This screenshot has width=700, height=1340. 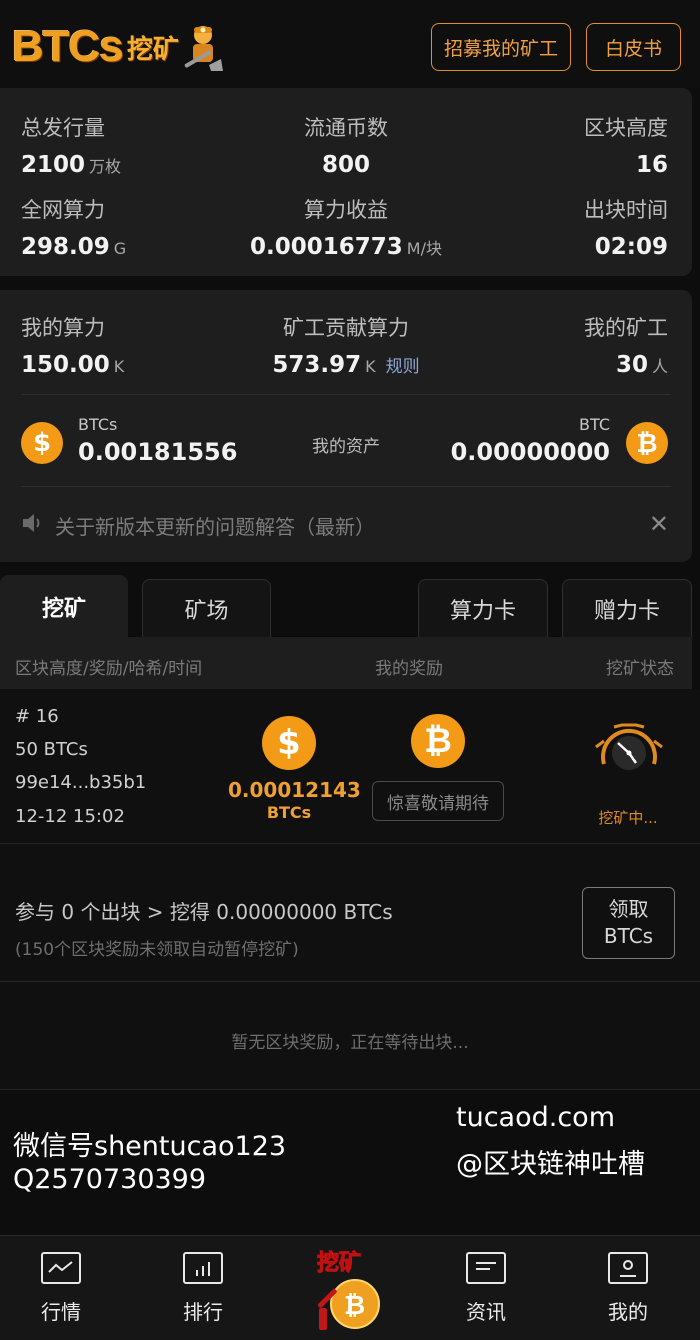 What do you see at coordinates (628, 909) in the screenshot?
I see `claim-button-line1: 领取` at bounding box center [628, 909].